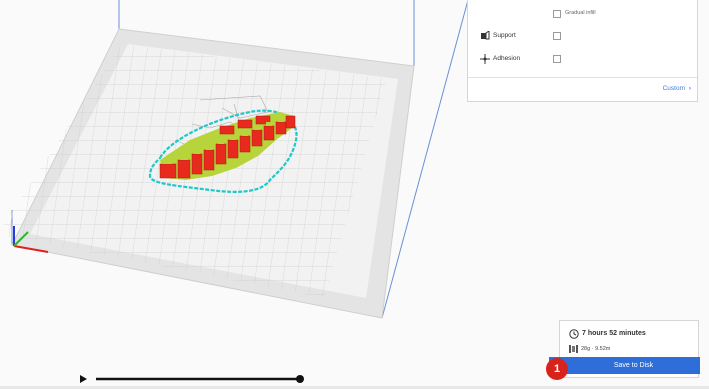  Describe the element at coordinates (507, 58) in the screenshot. I see `adhesion-label: Adhesion` at that location.